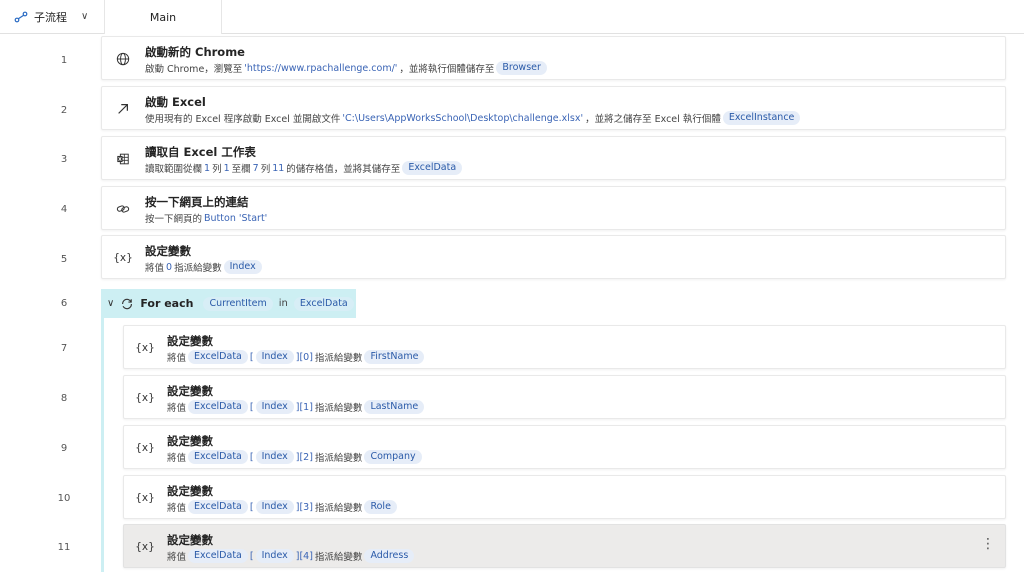  I want to click on action-description: 將值 ExcelData [ Index][2] 指派給變數 Company, so click(294, 457).